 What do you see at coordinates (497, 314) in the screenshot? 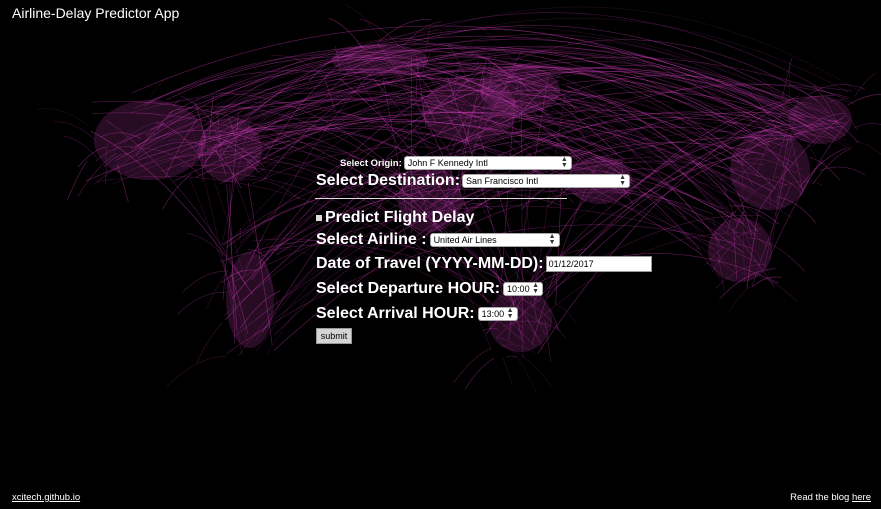
I see `arrival-hour-select: 13:00 ▲ ▼` at bounding box center [497, 314].